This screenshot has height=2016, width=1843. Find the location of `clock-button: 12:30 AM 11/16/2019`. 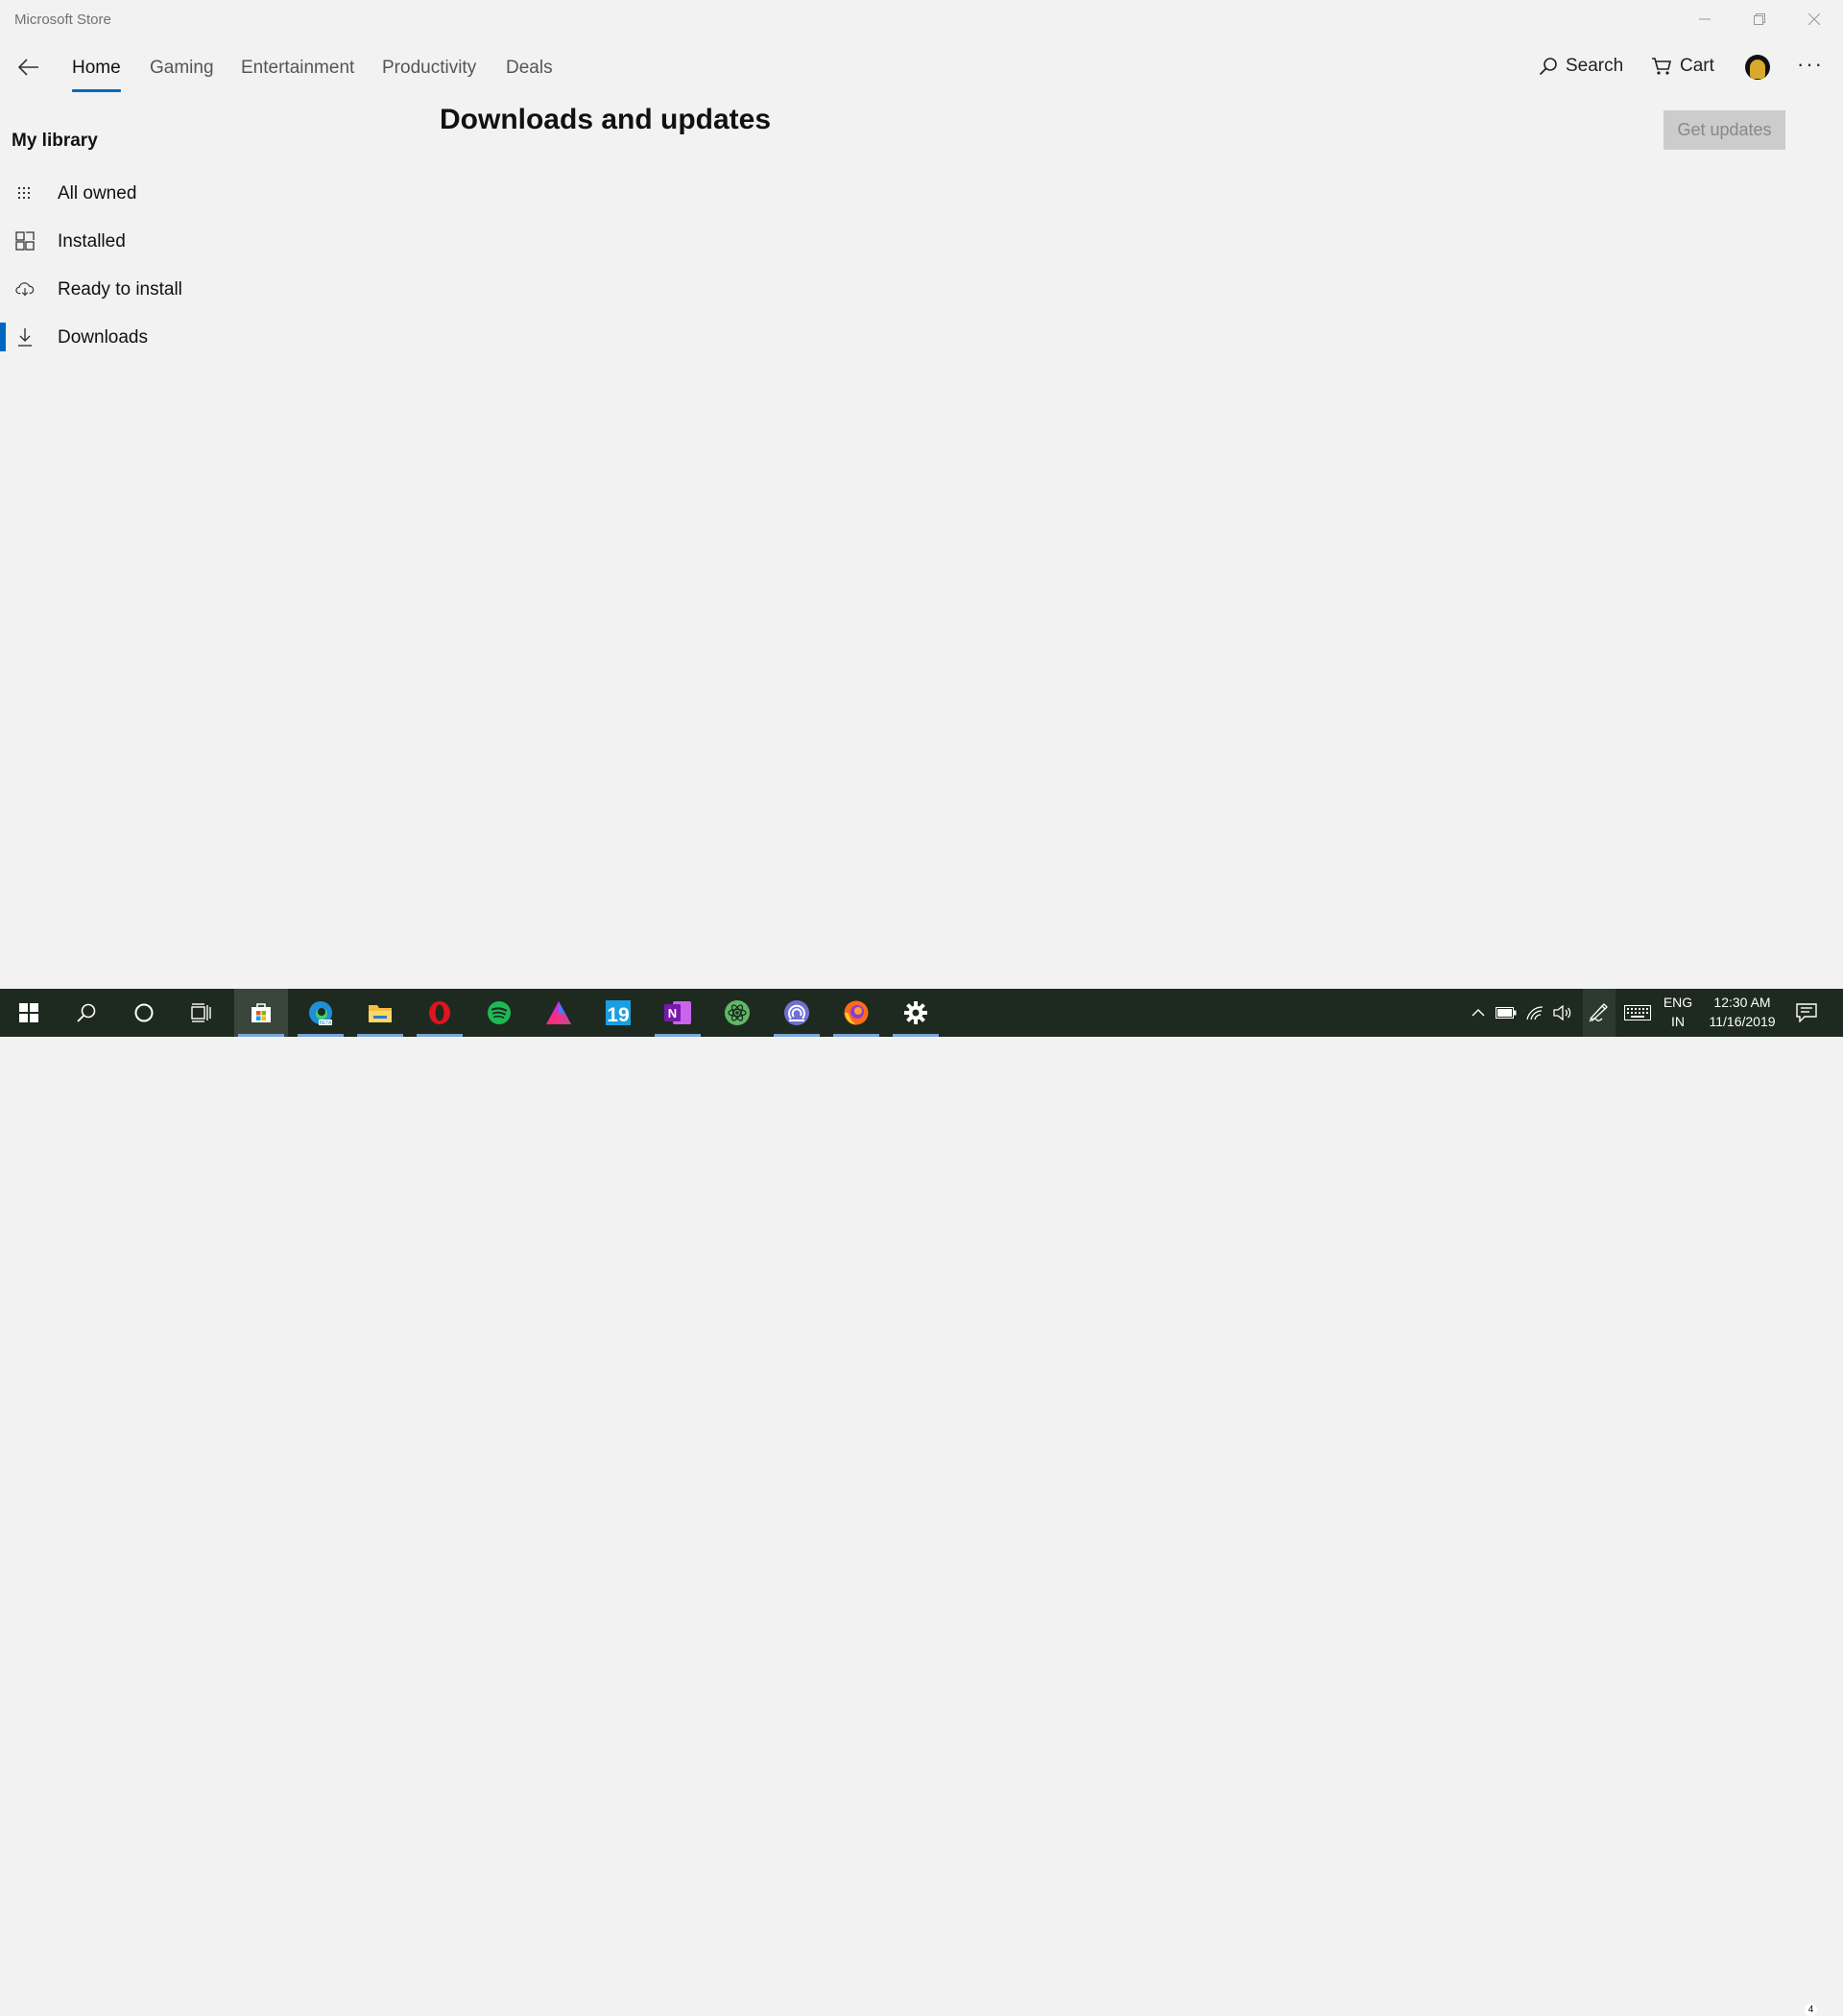

clock-button: 12:30 AM 11/16/2019 is located at coordinates (1742, 1012).